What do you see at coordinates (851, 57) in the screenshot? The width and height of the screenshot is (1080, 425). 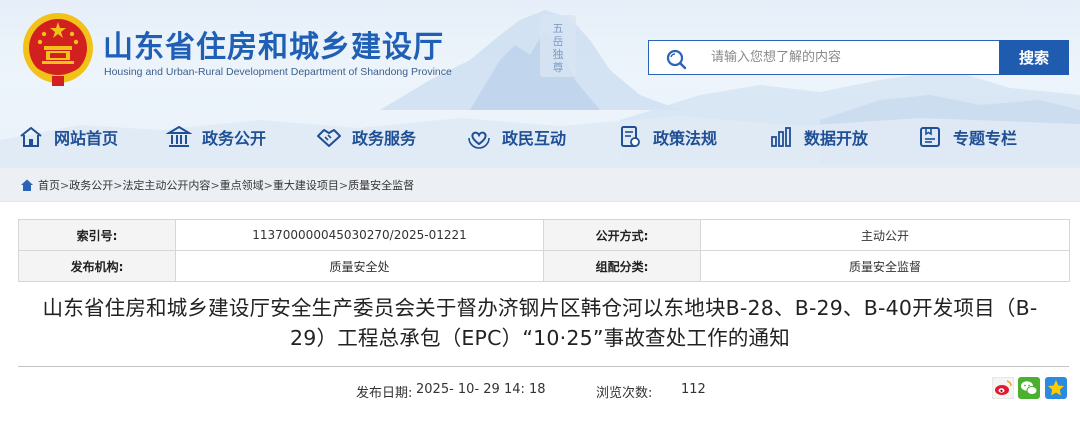 I see `search-input` at bounding box center [851, 57].